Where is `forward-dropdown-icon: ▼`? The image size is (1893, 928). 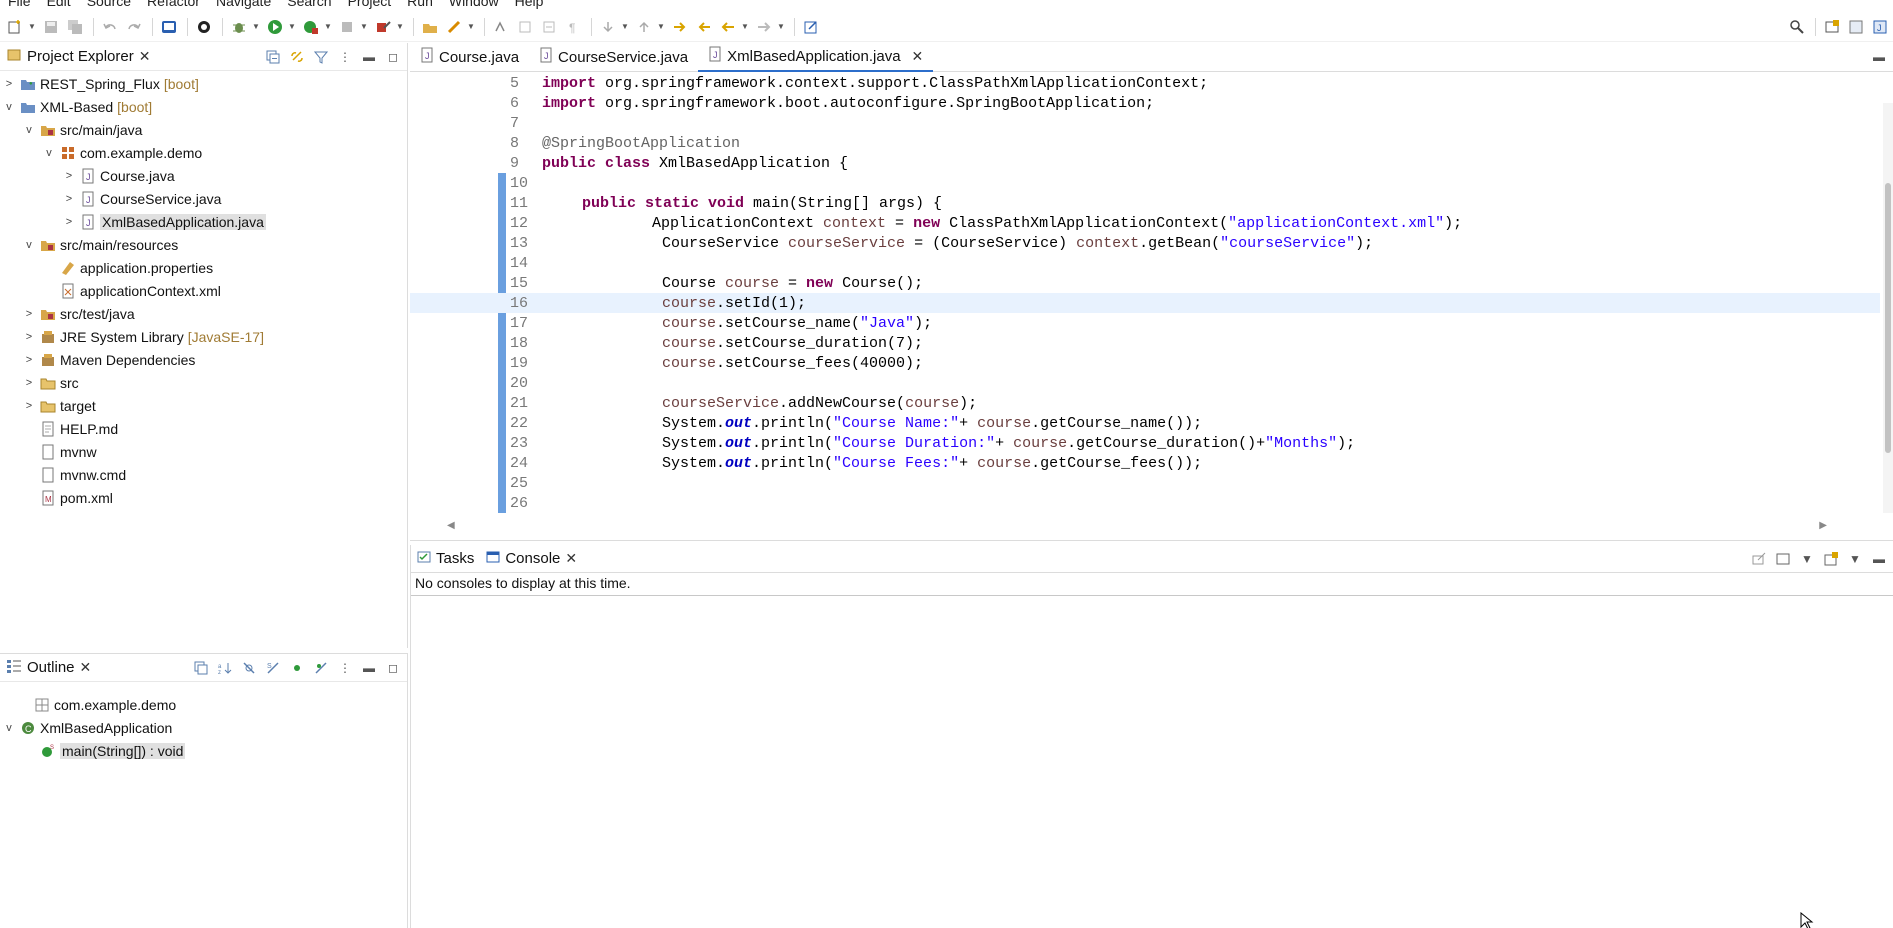 forward-dropdown-icon: ▼ is located at coordinates (781, 27).